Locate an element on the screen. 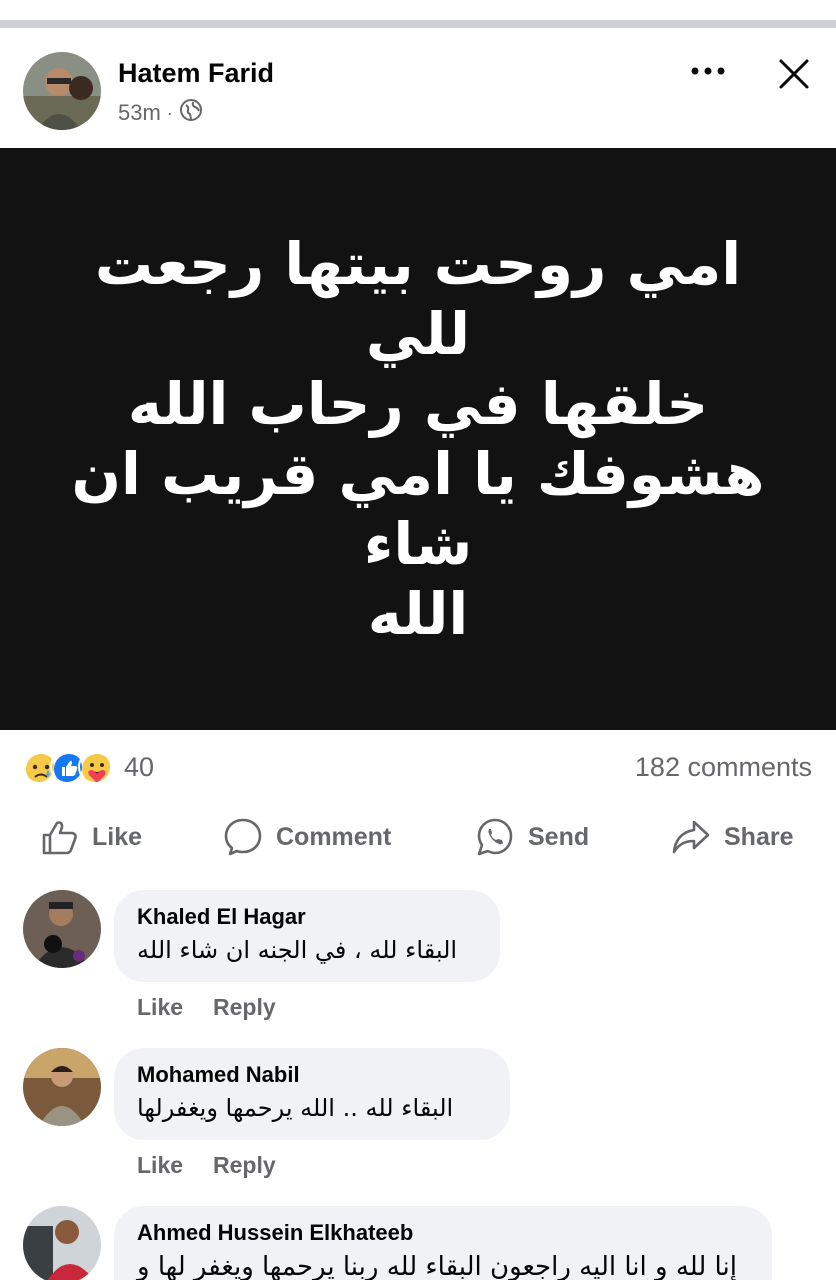 Image resolution: width=836 pixels, height=1280 pixels. post-time: 53m is located at coordinates (139, 113).